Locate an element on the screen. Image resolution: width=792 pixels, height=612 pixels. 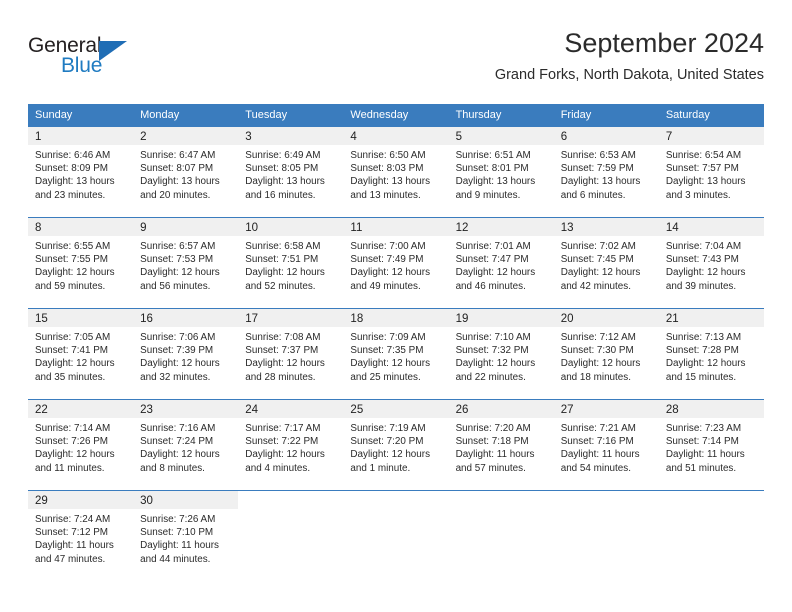
daylight-text-line2: and 46 minutes. is located at coordinates (490, 286).